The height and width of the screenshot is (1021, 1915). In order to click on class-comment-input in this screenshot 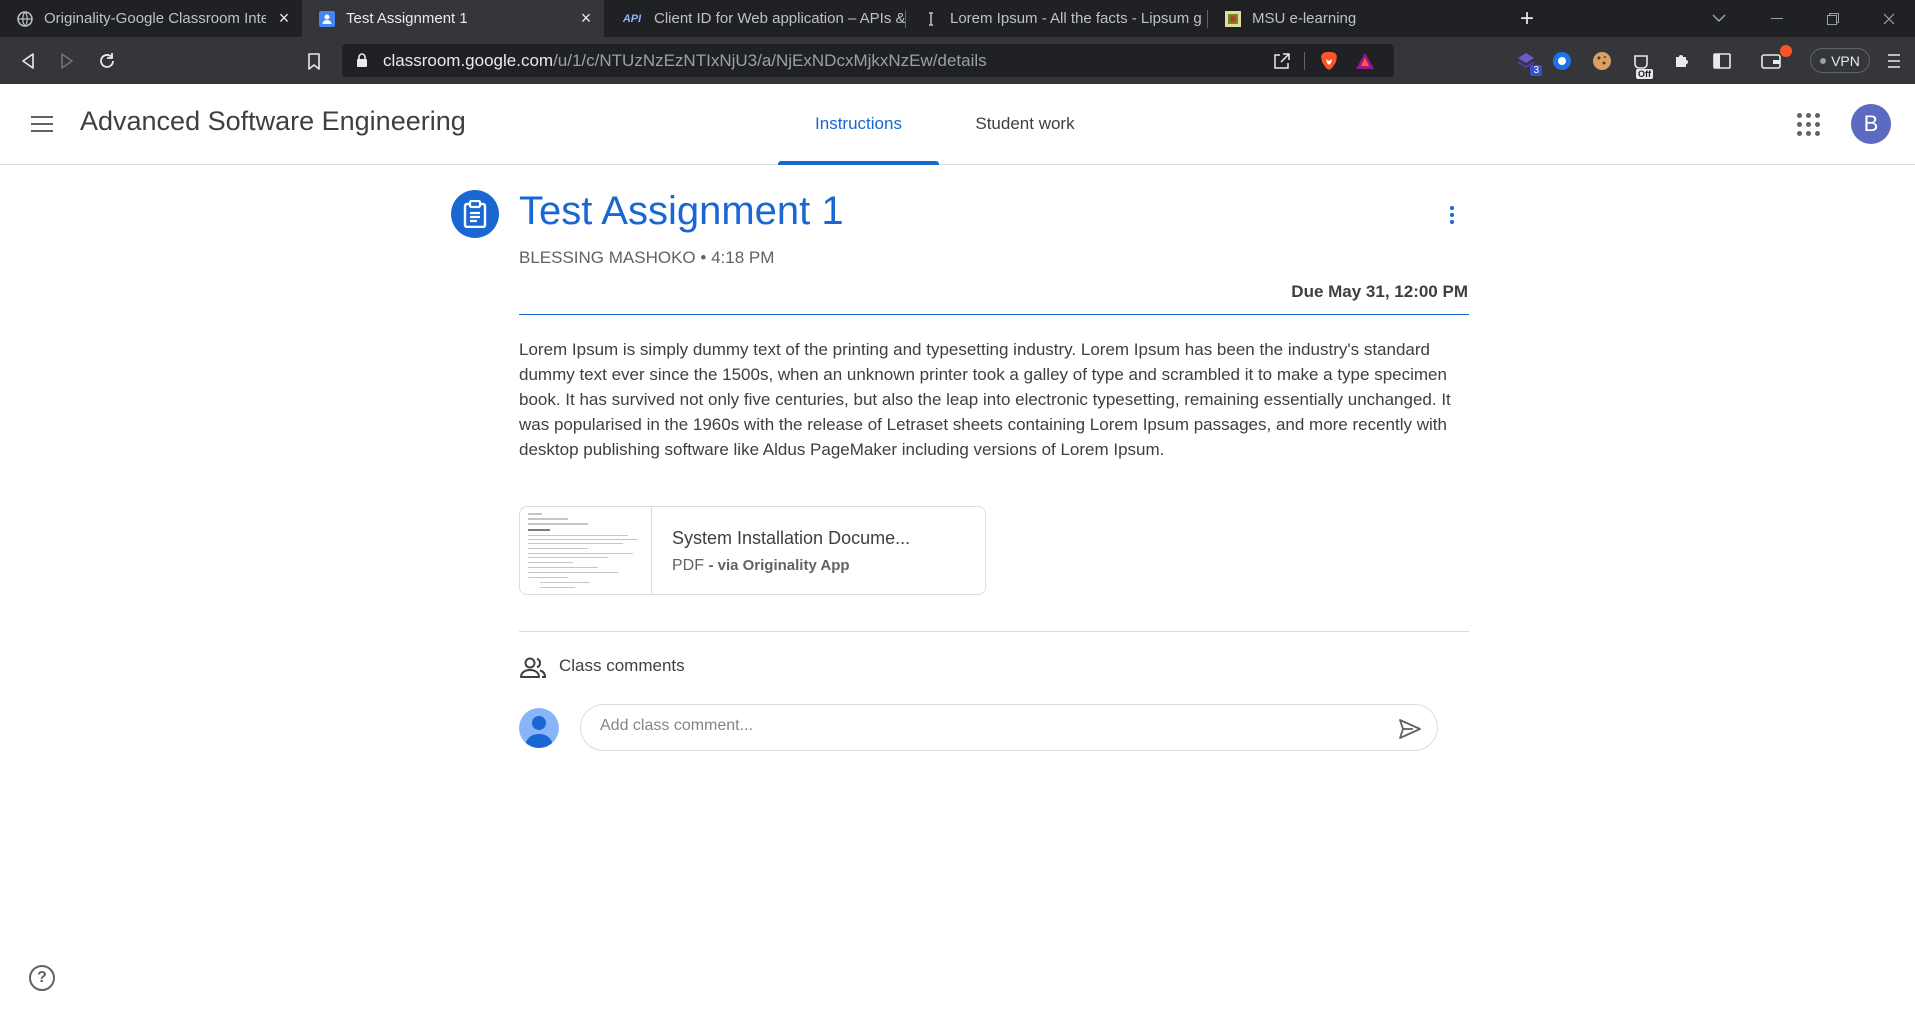, I will do `click(990, 726)`.